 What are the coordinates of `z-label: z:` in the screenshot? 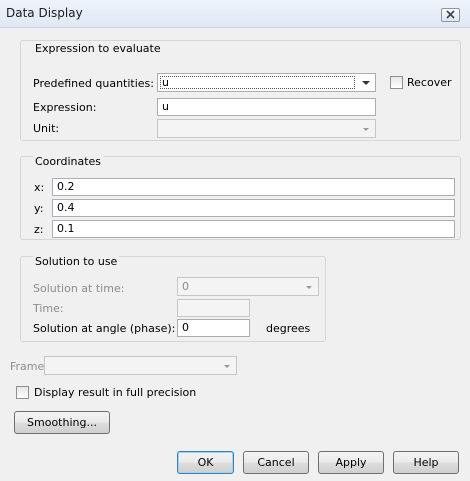 It's located at (39, 229).